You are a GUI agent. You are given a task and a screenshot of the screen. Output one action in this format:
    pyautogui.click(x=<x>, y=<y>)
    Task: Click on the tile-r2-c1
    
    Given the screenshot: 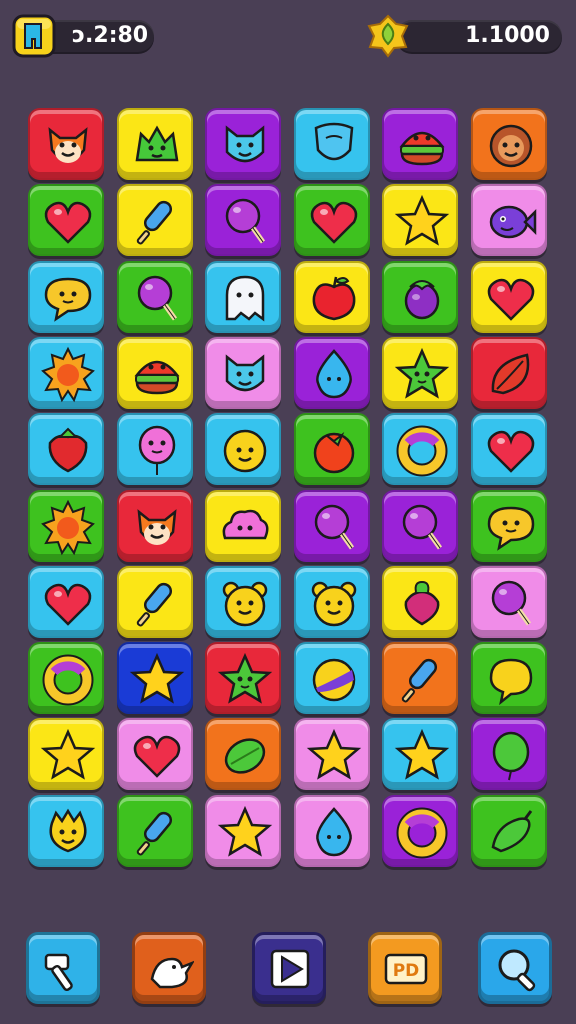 What is the action you would take?
    pyautogui.click(x=66, y=220)
    